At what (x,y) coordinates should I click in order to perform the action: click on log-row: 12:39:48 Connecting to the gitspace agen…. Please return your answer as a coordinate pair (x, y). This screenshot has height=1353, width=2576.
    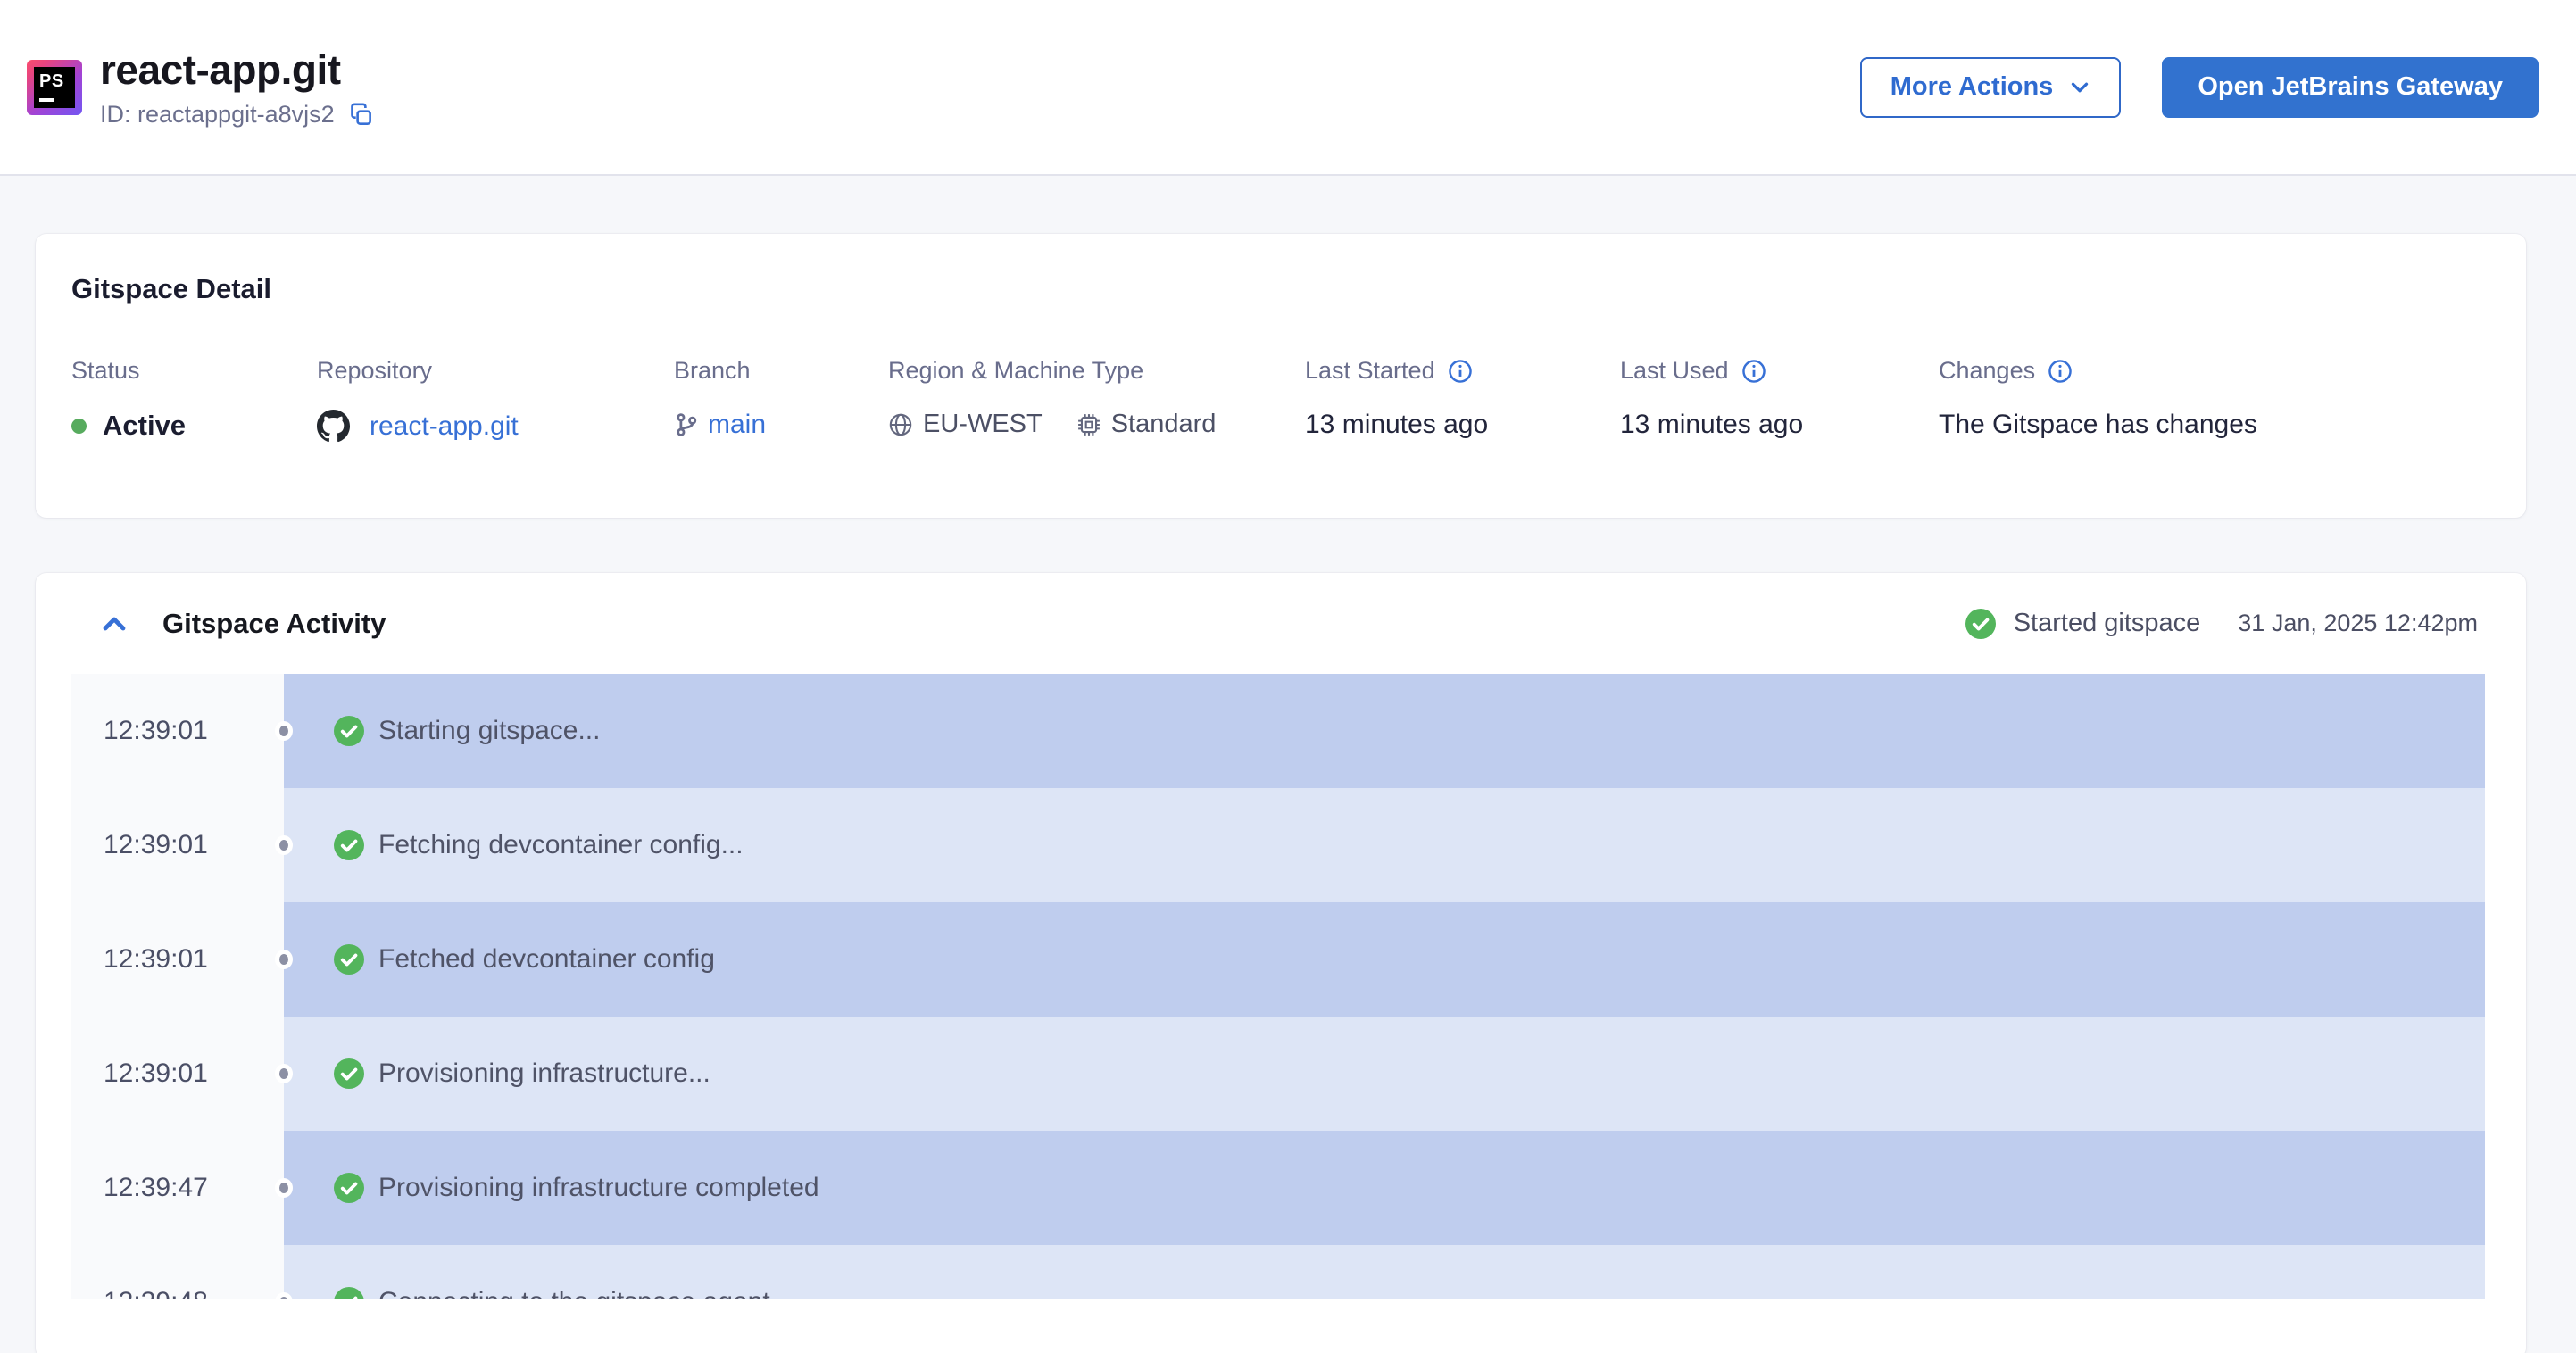
    Looking at the image, I should click on (1278, 1272).